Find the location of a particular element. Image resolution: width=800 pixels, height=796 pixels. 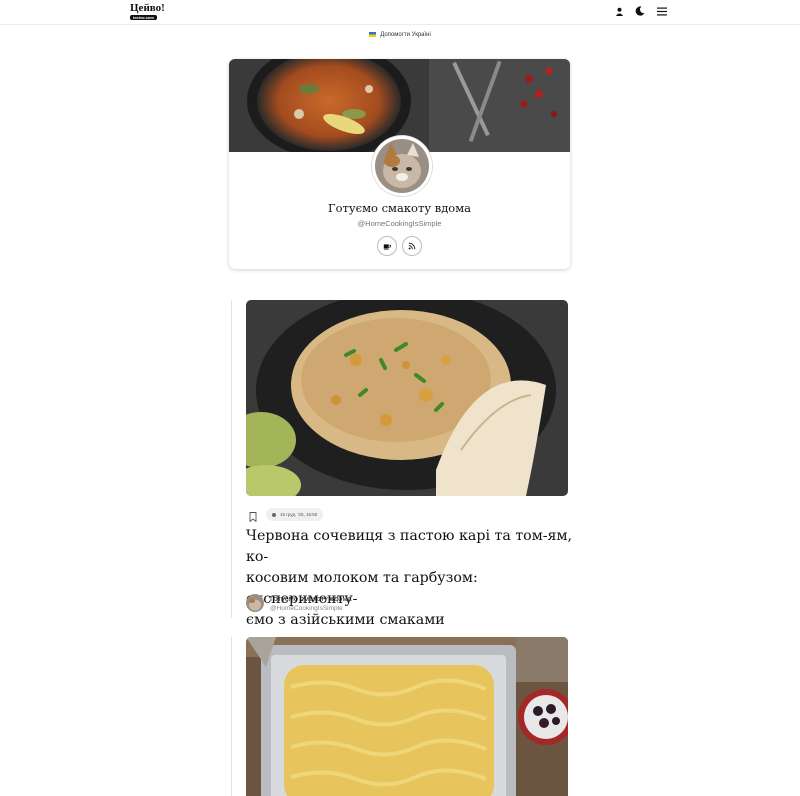

donate-coffee-button is located at coordinates (387, 246).